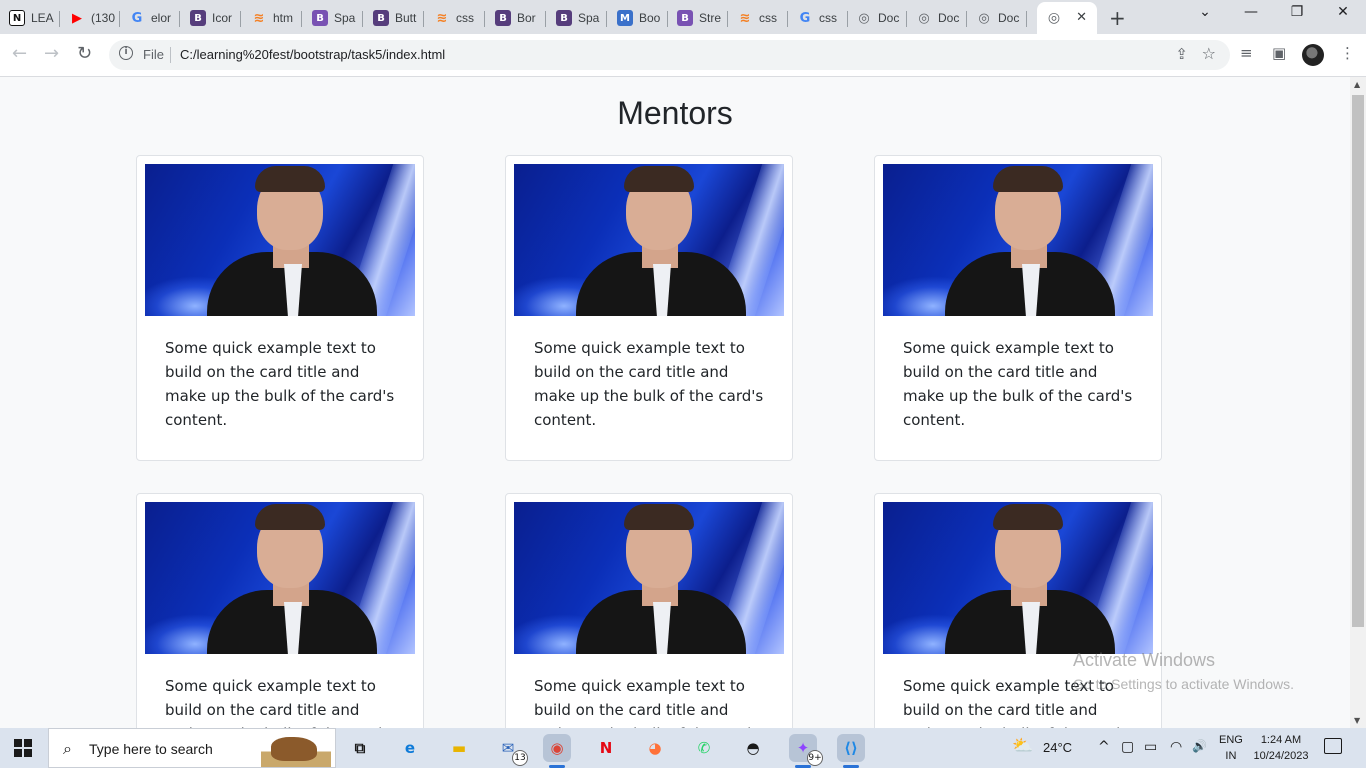 This screenshot has width=1366, height=768. I want to click on address-divider, so click(170, 55).